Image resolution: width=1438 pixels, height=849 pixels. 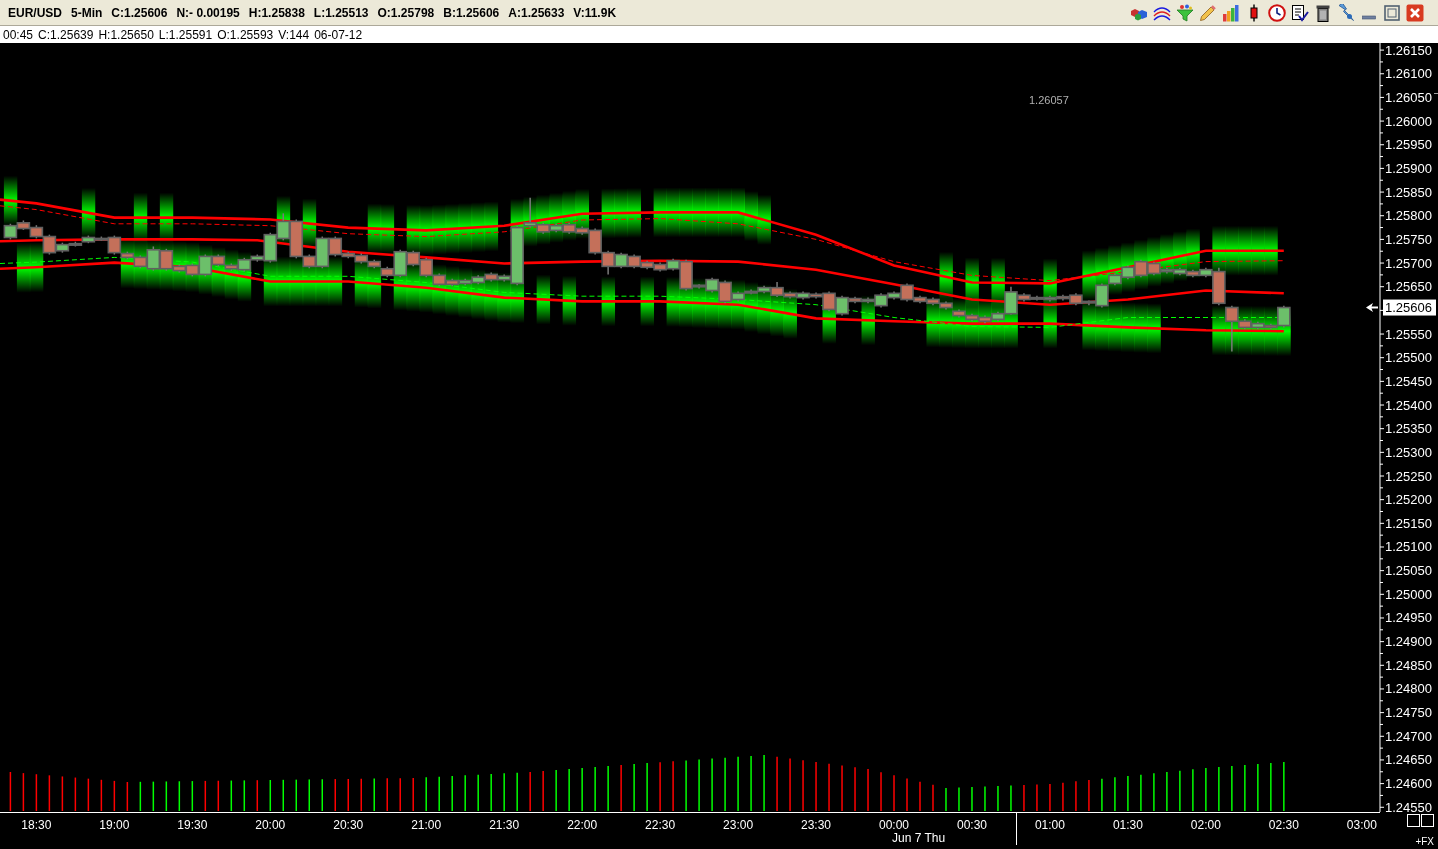 What do you see at coordinates (426, 825) in the screenshot?
I see `time-axis-label: 21:00` at bounding box center [426, 825].